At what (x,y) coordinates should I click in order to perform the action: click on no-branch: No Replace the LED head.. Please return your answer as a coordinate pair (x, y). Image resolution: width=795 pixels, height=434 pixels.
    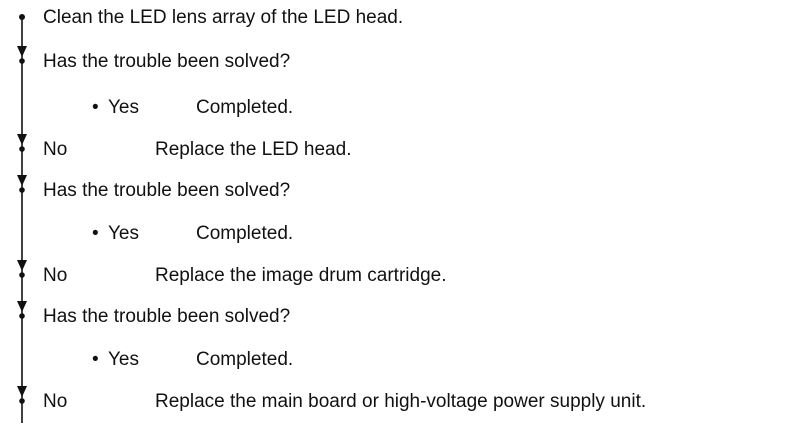
    Looking at the image, I should click on (197, 150).